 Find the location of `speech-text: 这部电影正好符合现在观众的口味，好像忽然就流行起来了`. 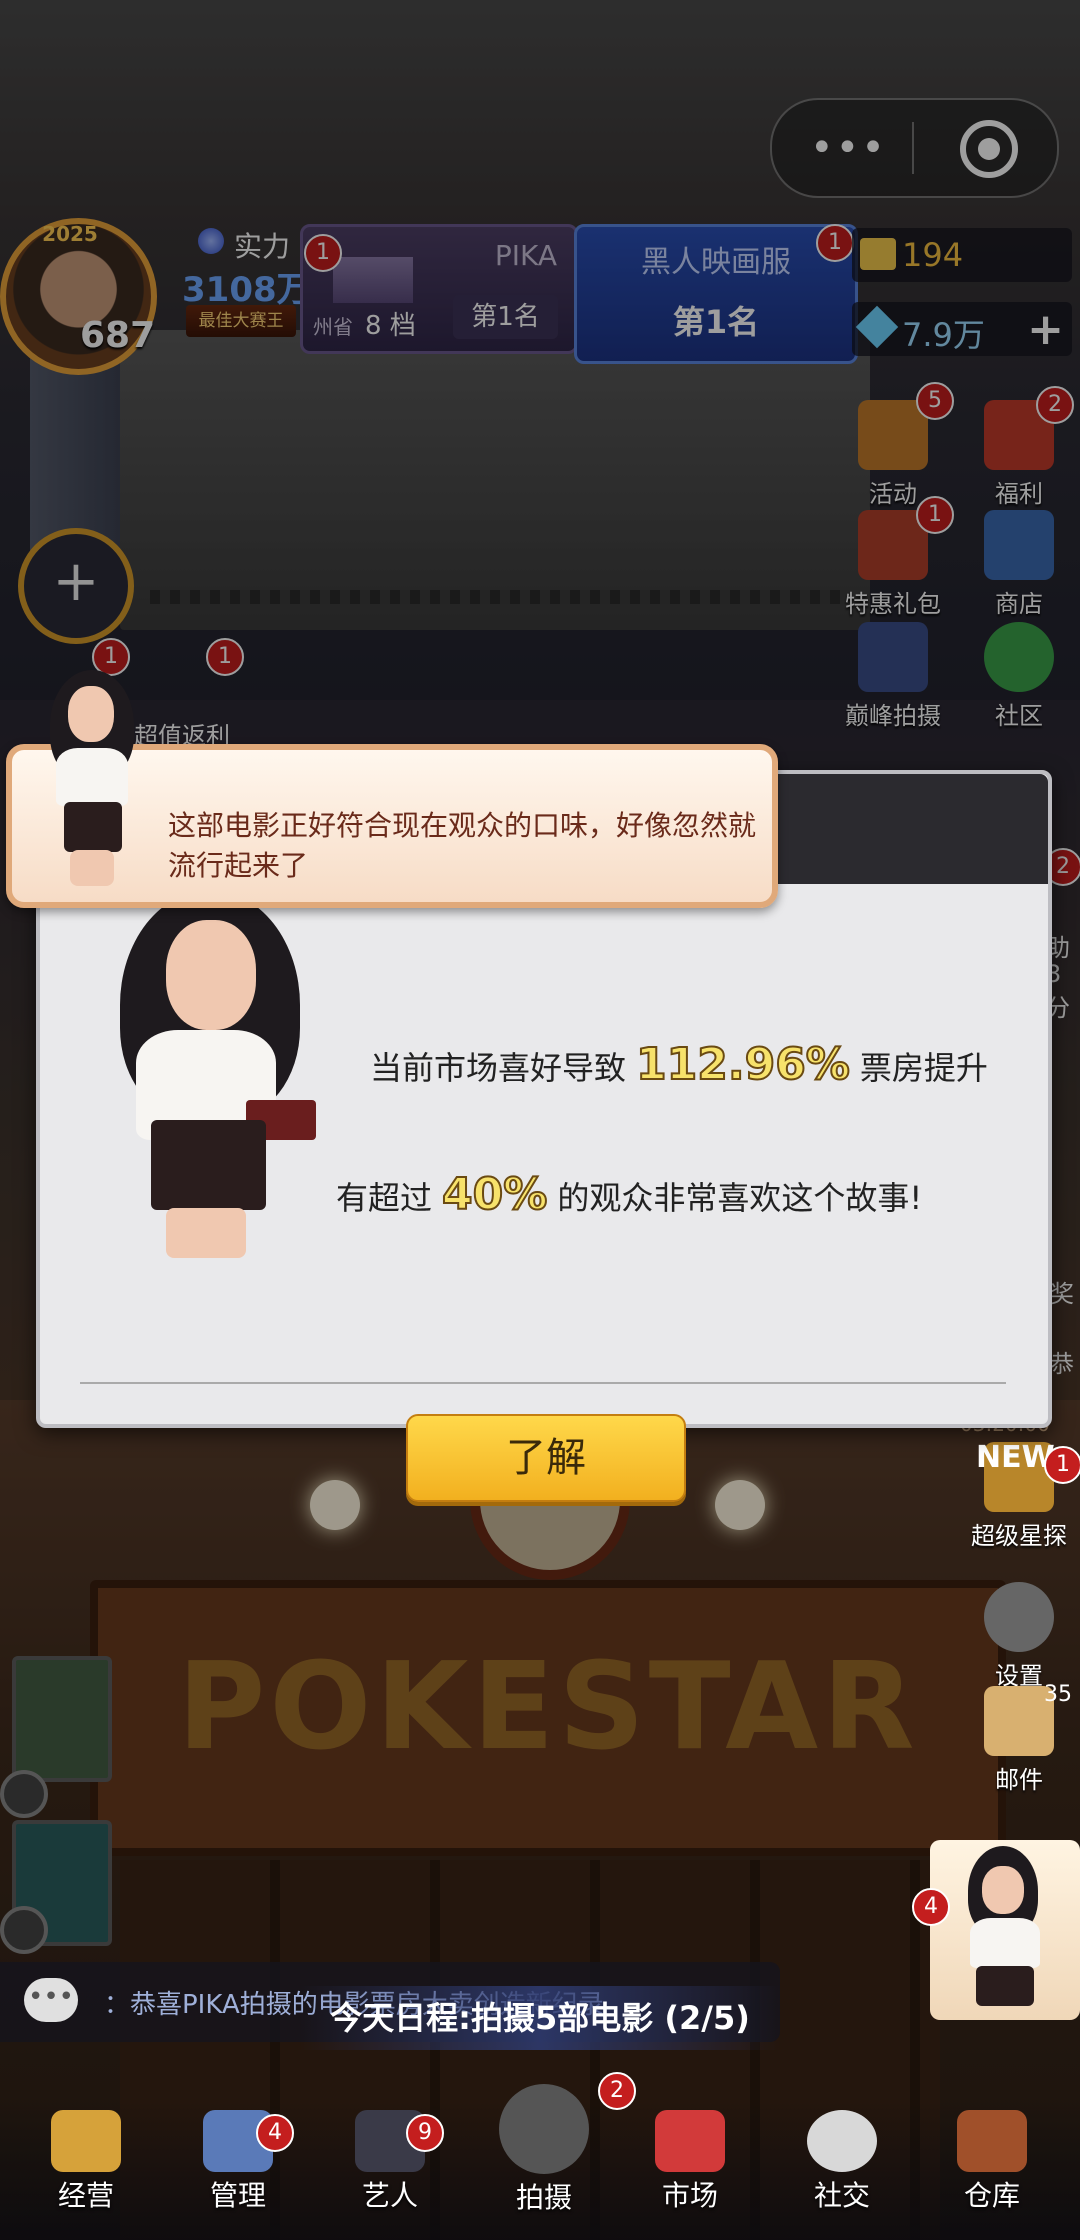

speech-text: 这部电影正好符合现在观众的口味，好像忽然就流行起来了 is located at coordinates (462, 845).